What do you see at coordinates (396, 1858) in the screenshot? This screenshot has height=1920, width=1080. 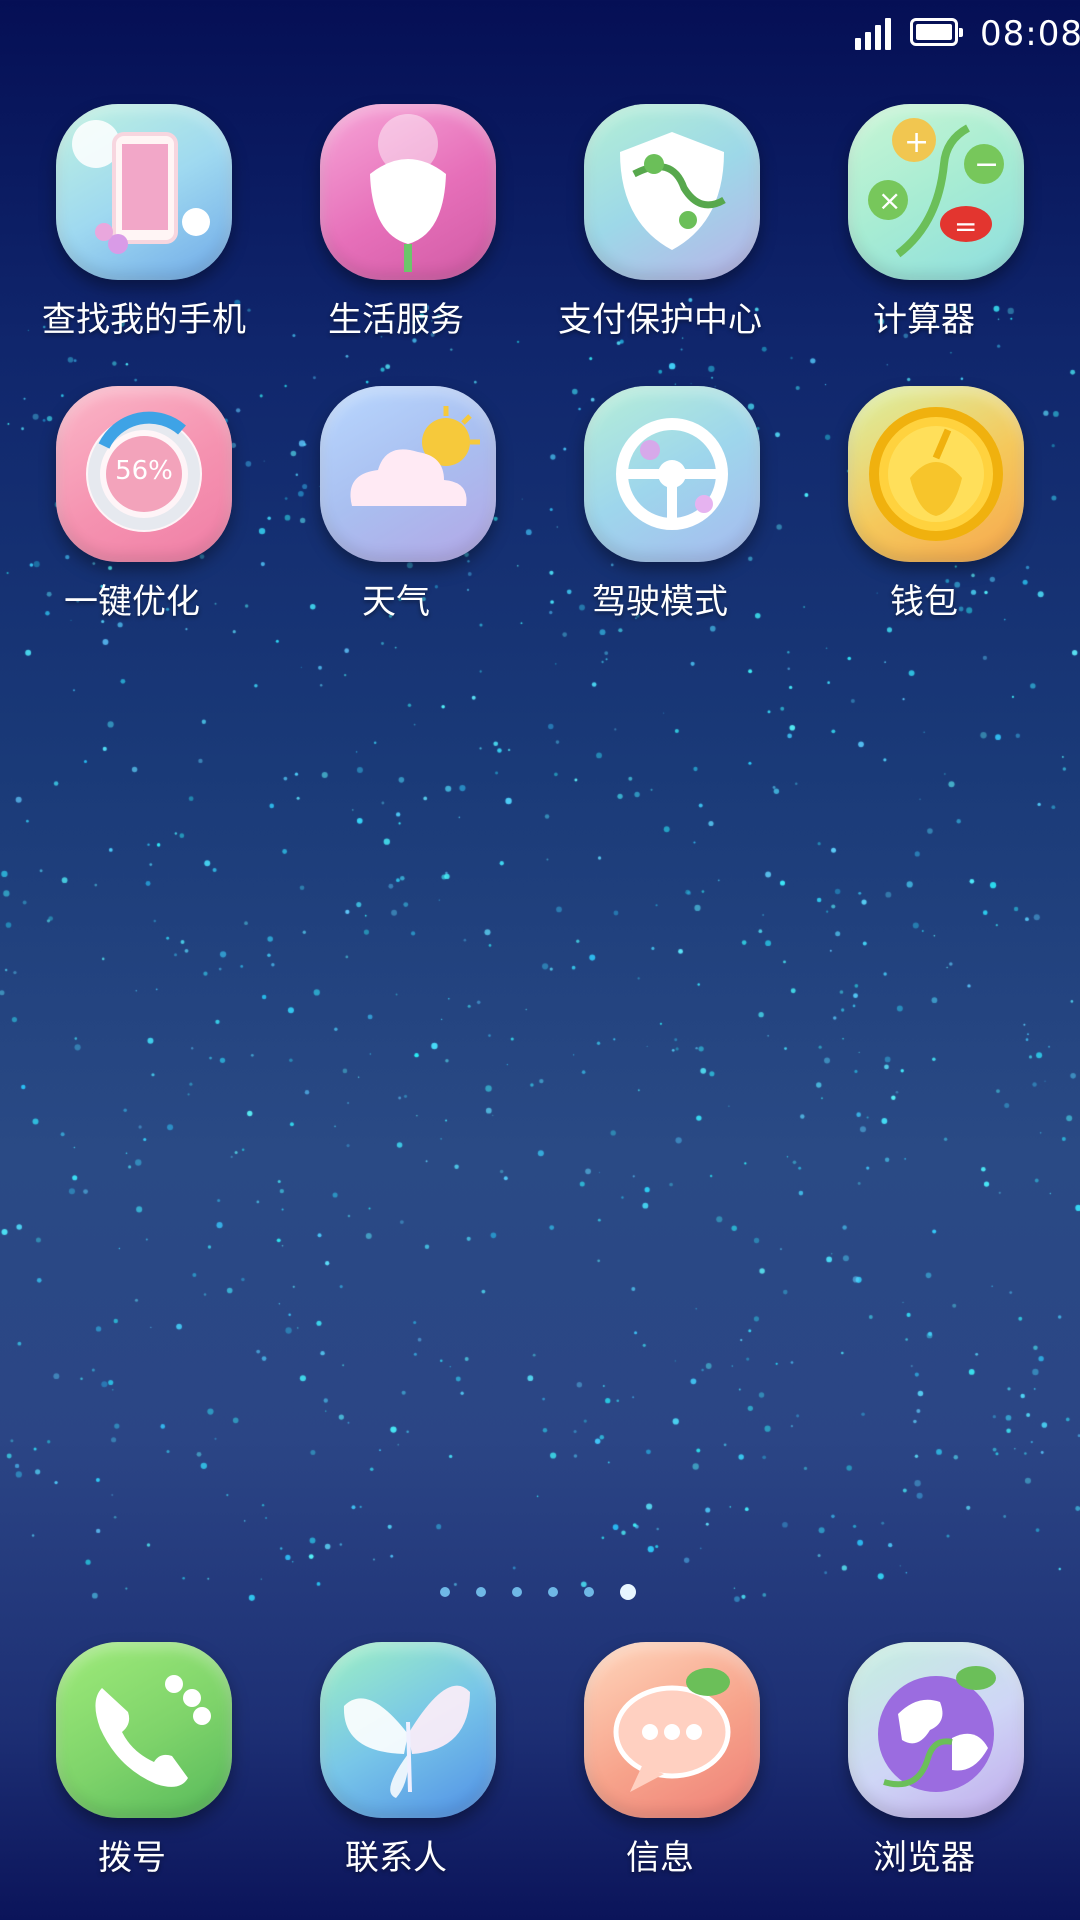 I see `app-label: 联系人` at bounding box center [396, 1858].